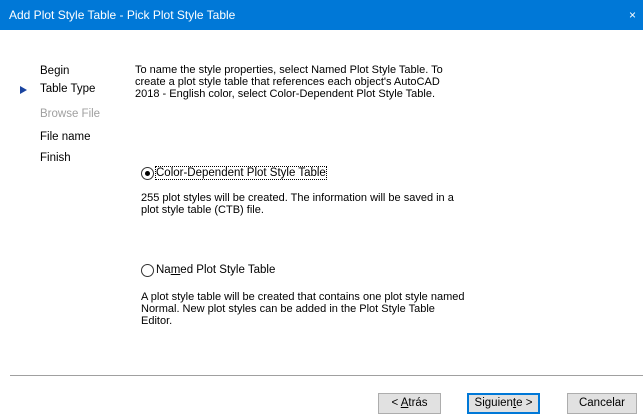 This screenshot has height=414, width=643. Describe the element at coordinates (524, 403) in the screenshot. I see `label-part: e >` at that location.